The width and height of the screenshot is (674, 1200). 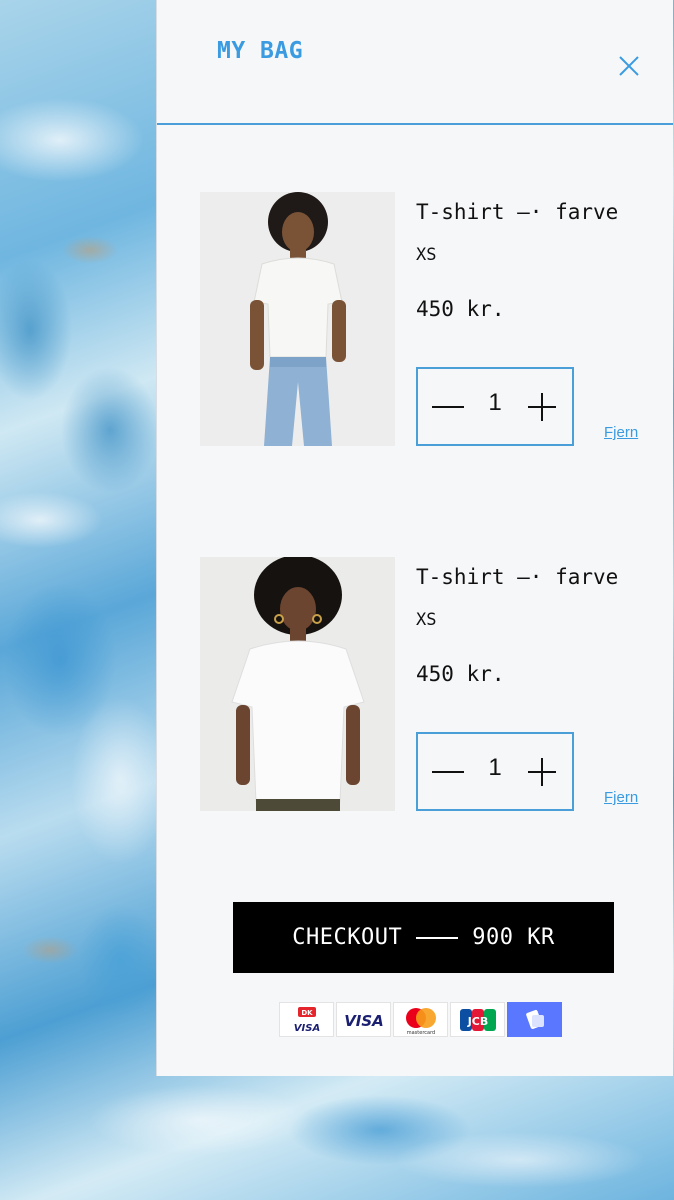 I want to click on visa-icon: VISA, so click(x=363, y=1019).